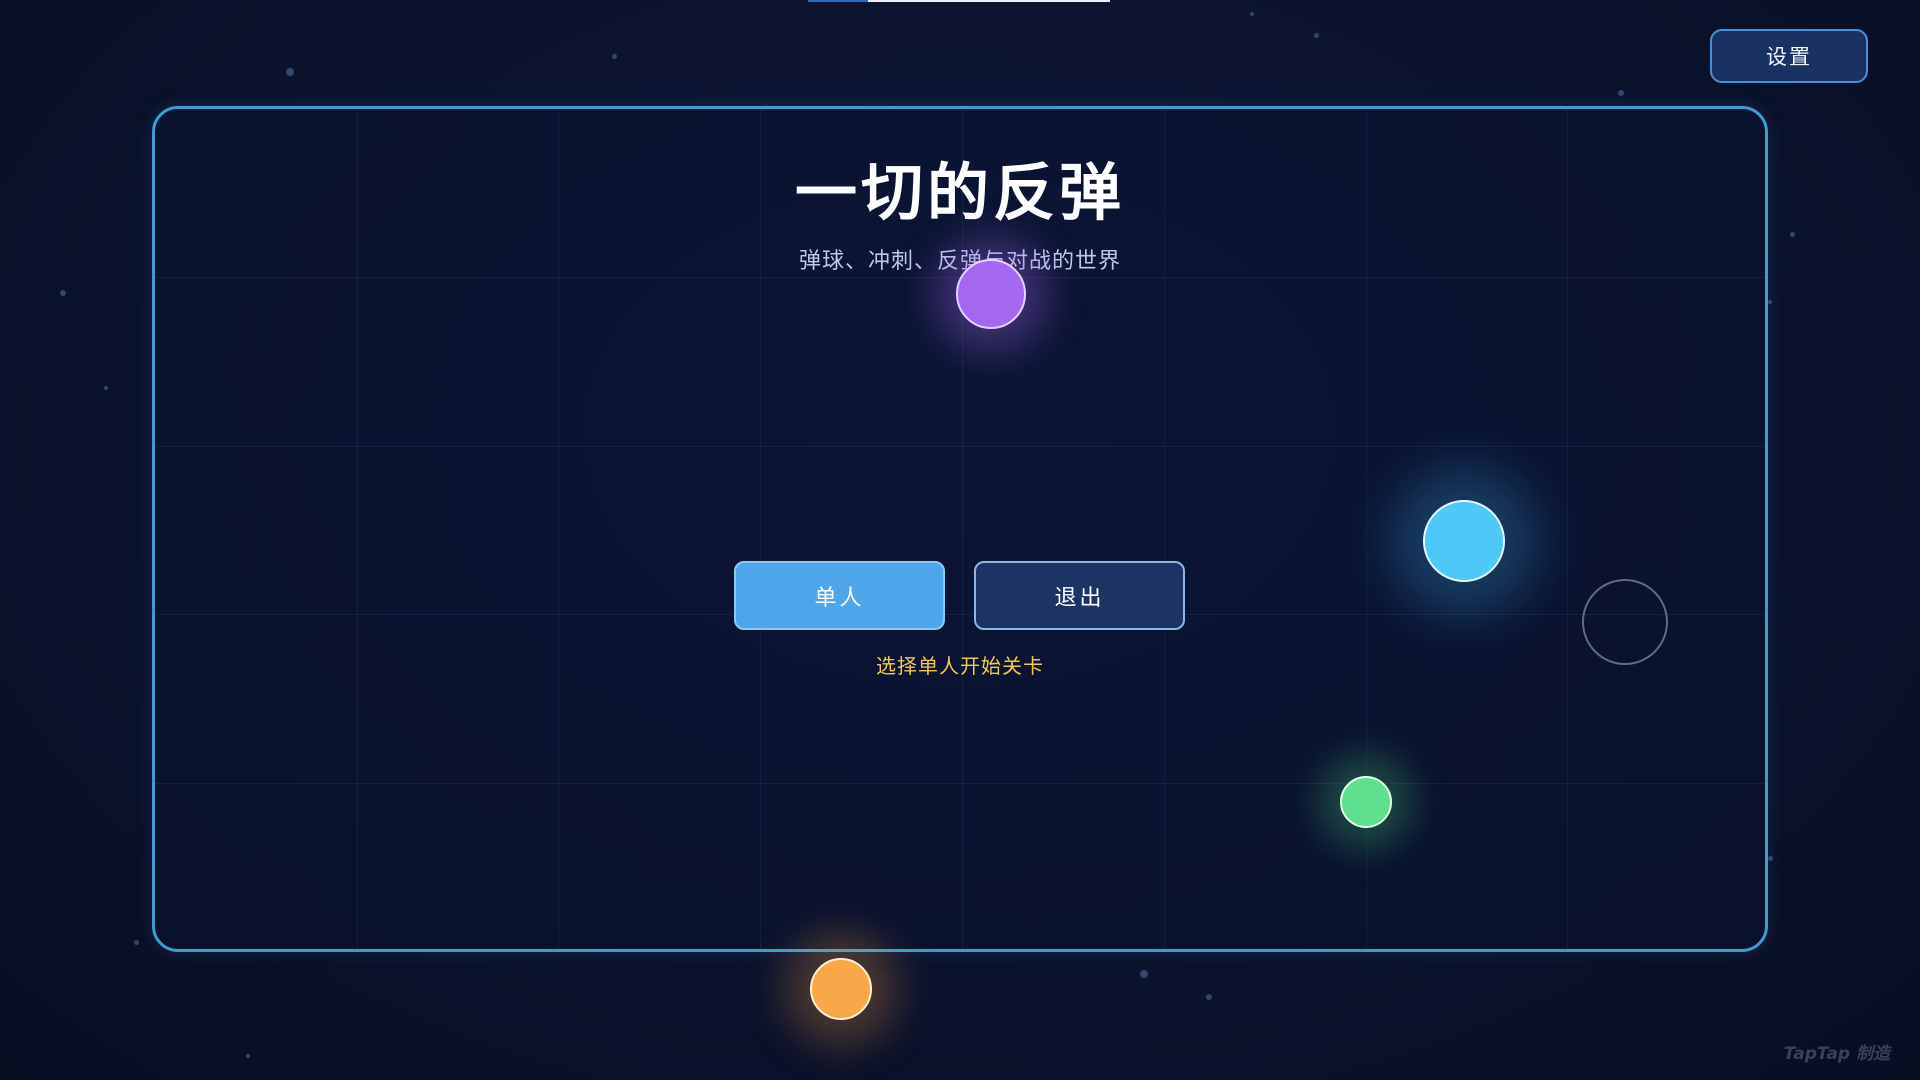 The width and height of the screenshot is (1920, 1080). I want to click on single-player-button-label: 单人, so click(839, 598).